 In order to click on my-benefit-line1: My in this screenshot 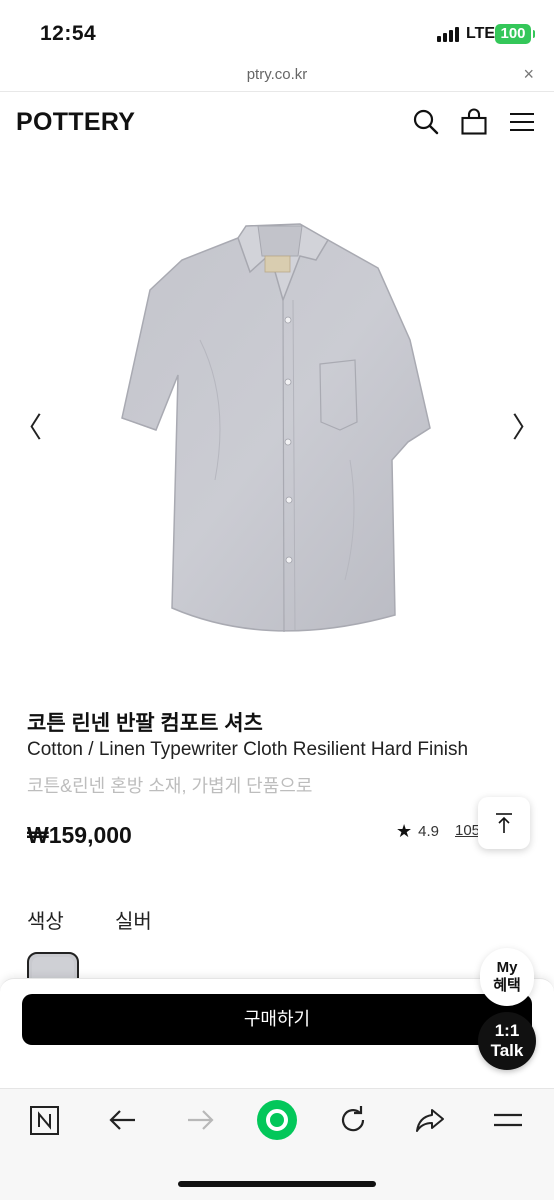, I will do `click(507, 967)`.